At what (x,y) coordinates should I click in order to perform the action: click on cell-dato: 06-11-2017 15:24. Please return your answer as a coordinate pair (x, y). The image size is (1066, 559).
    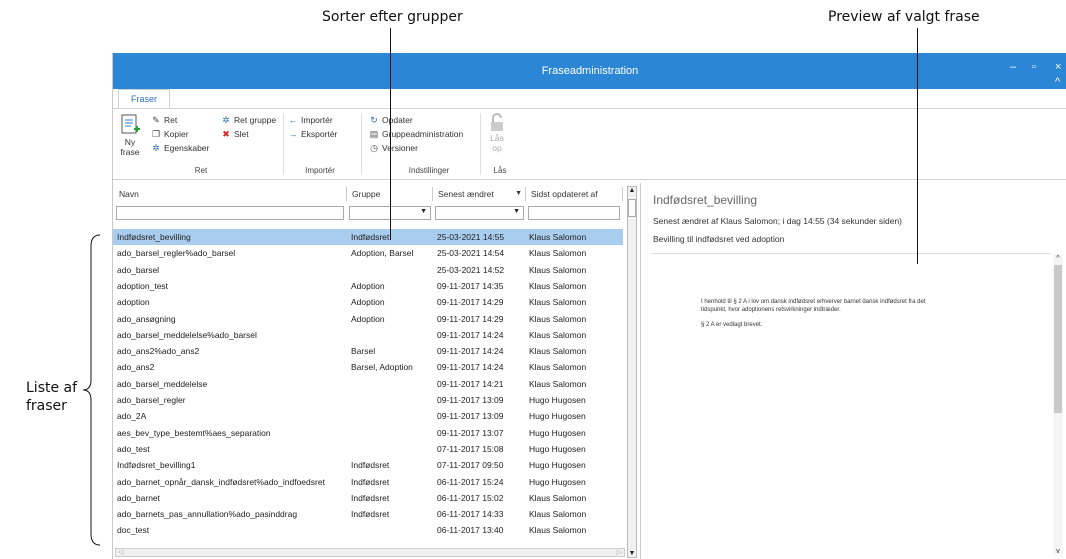
    Looking at the image, I should click on (470, 481).